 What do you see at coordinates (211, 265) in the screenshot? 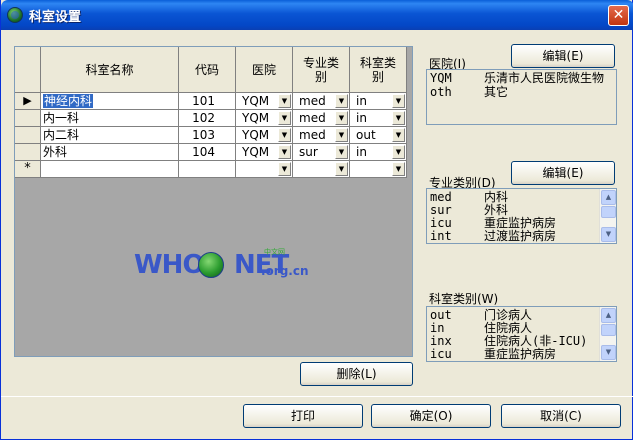
I see `globe-icon` at bounding box center [211, 265].